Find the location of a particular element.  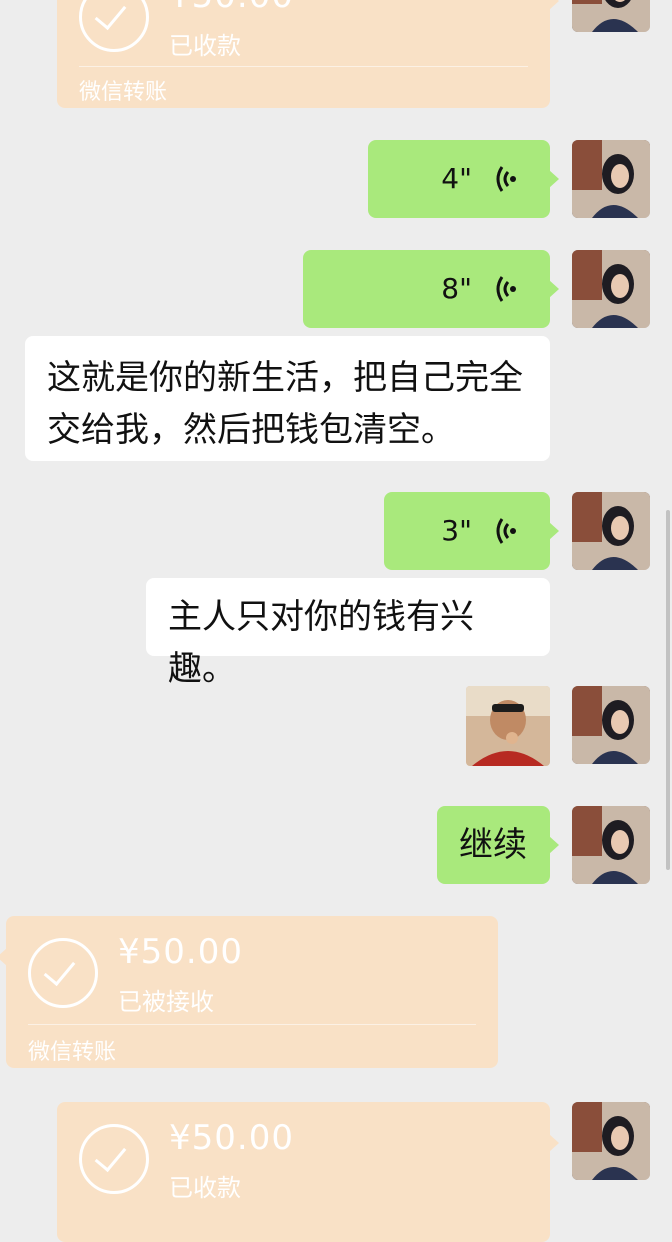

transfer-card-received: ¥50.00 已收款 微信转账 is located at coordinates (308, 54).